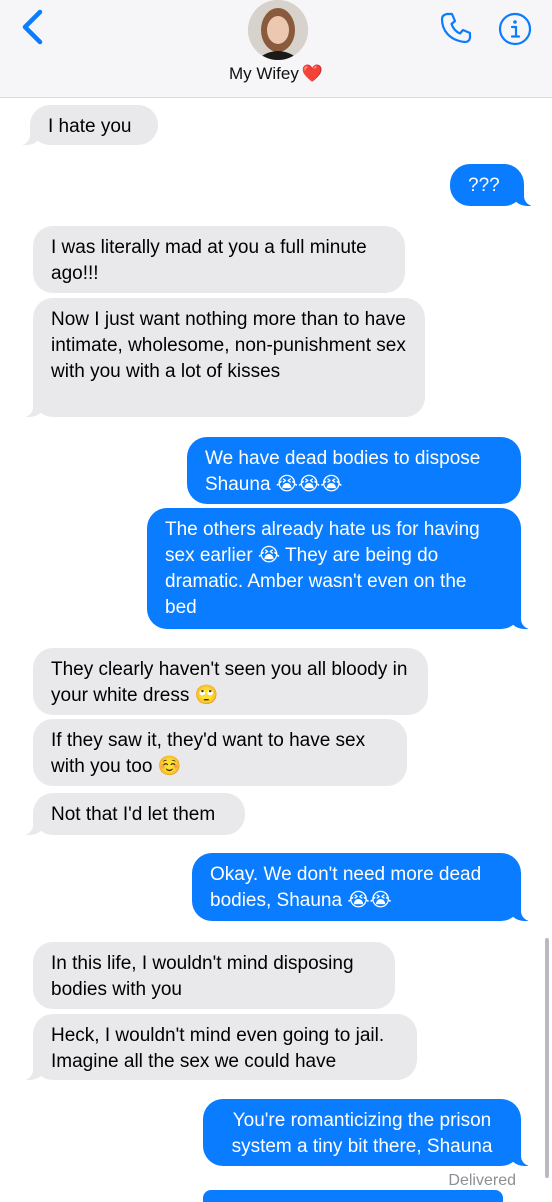 This screenshot has width=552, height=1202. What do you see at coordinates (547, 1058) in the screenshot?
I see `scrollbar` at bounding box center [547, 1058].